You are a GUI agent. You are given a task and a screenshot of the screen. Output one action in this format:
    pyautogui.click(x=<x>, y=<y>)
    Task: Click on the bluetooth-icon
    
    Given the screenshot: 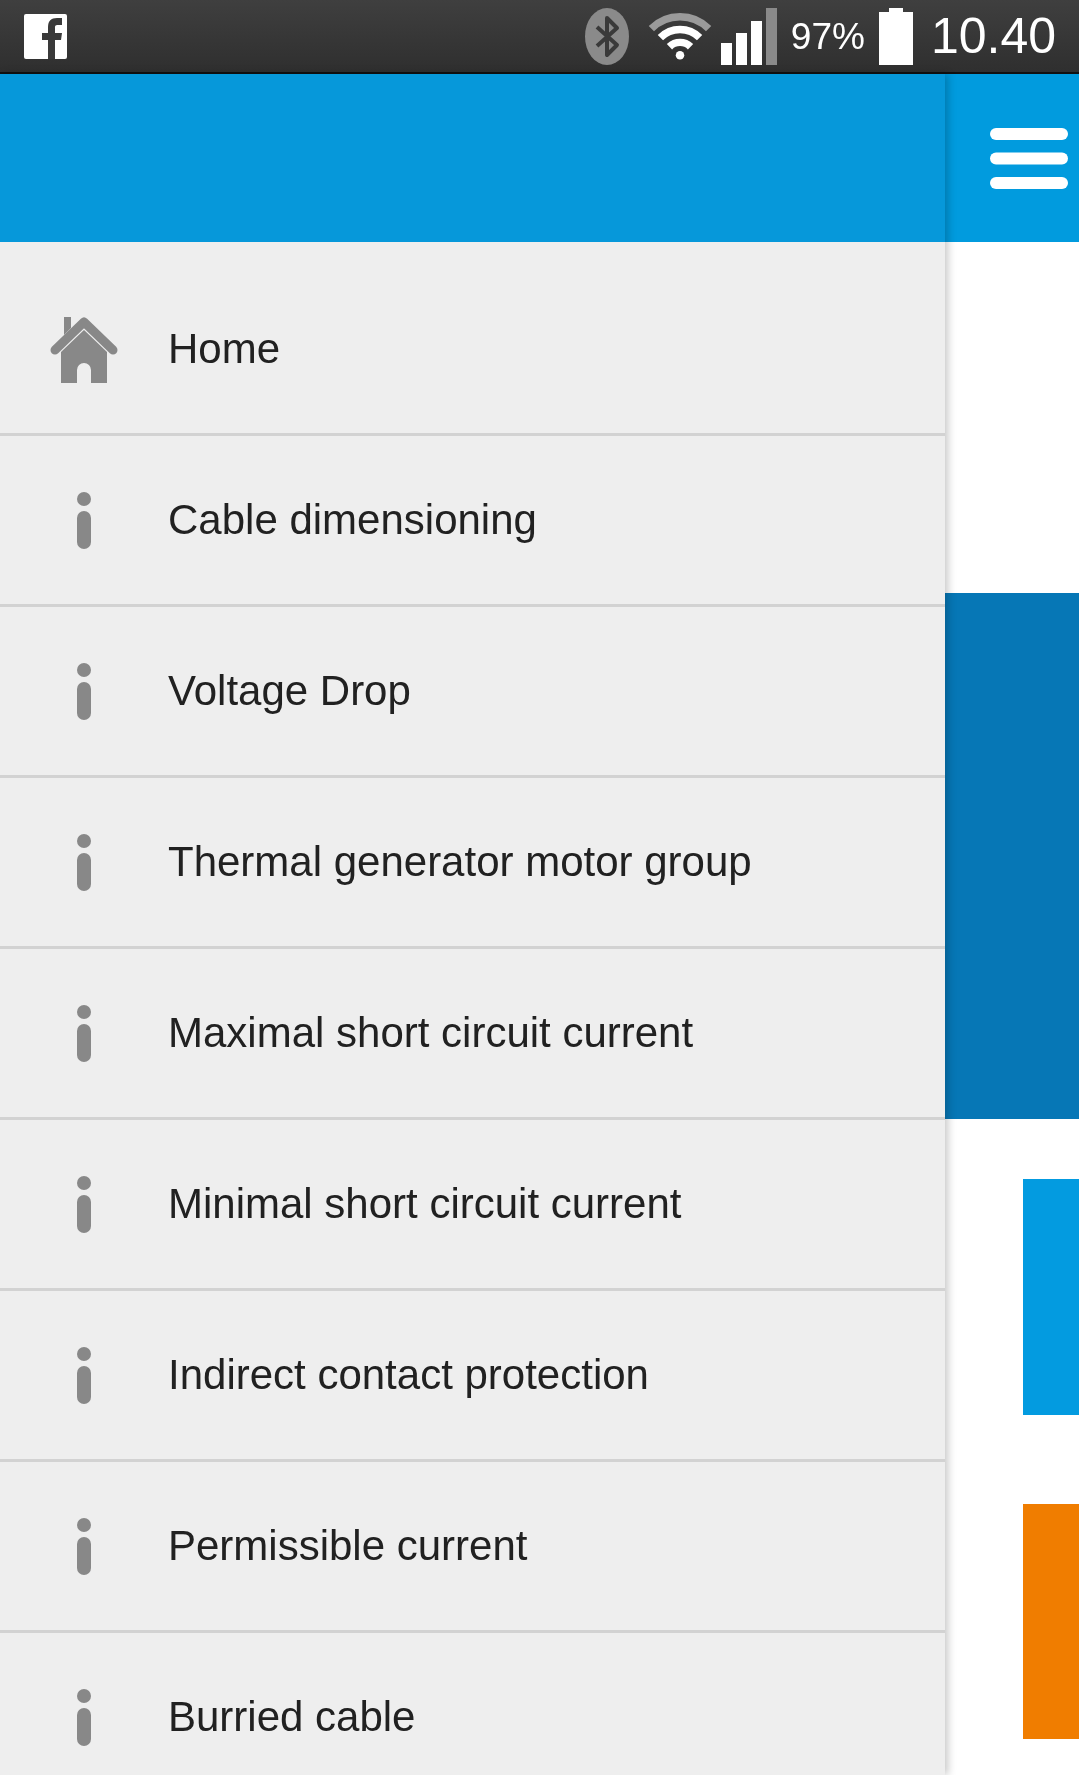 What is the action you would take?
    pyautogui.click(x=606, y=36)
    